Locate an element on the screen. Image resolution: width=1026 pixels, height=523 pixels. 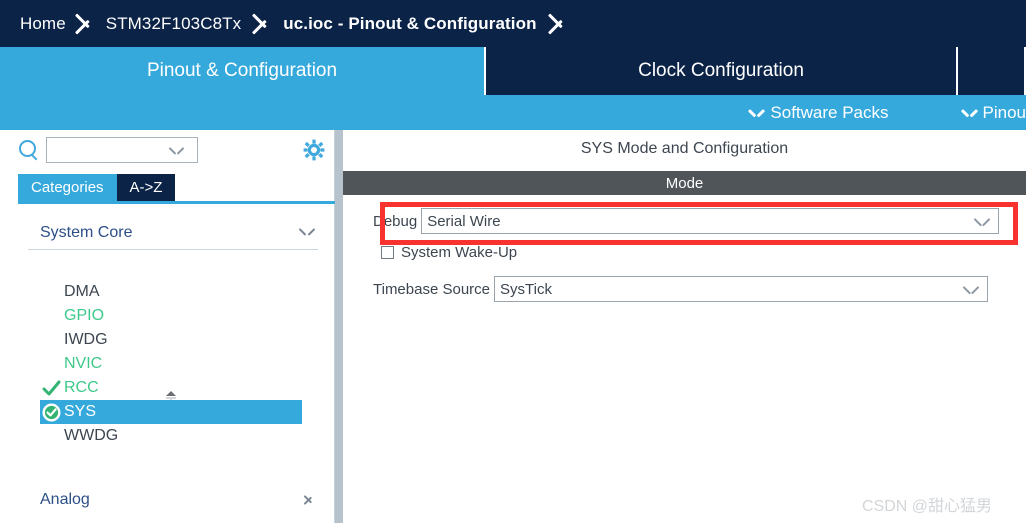
list-item-selected: SYS is located at coordinates (171, 412).